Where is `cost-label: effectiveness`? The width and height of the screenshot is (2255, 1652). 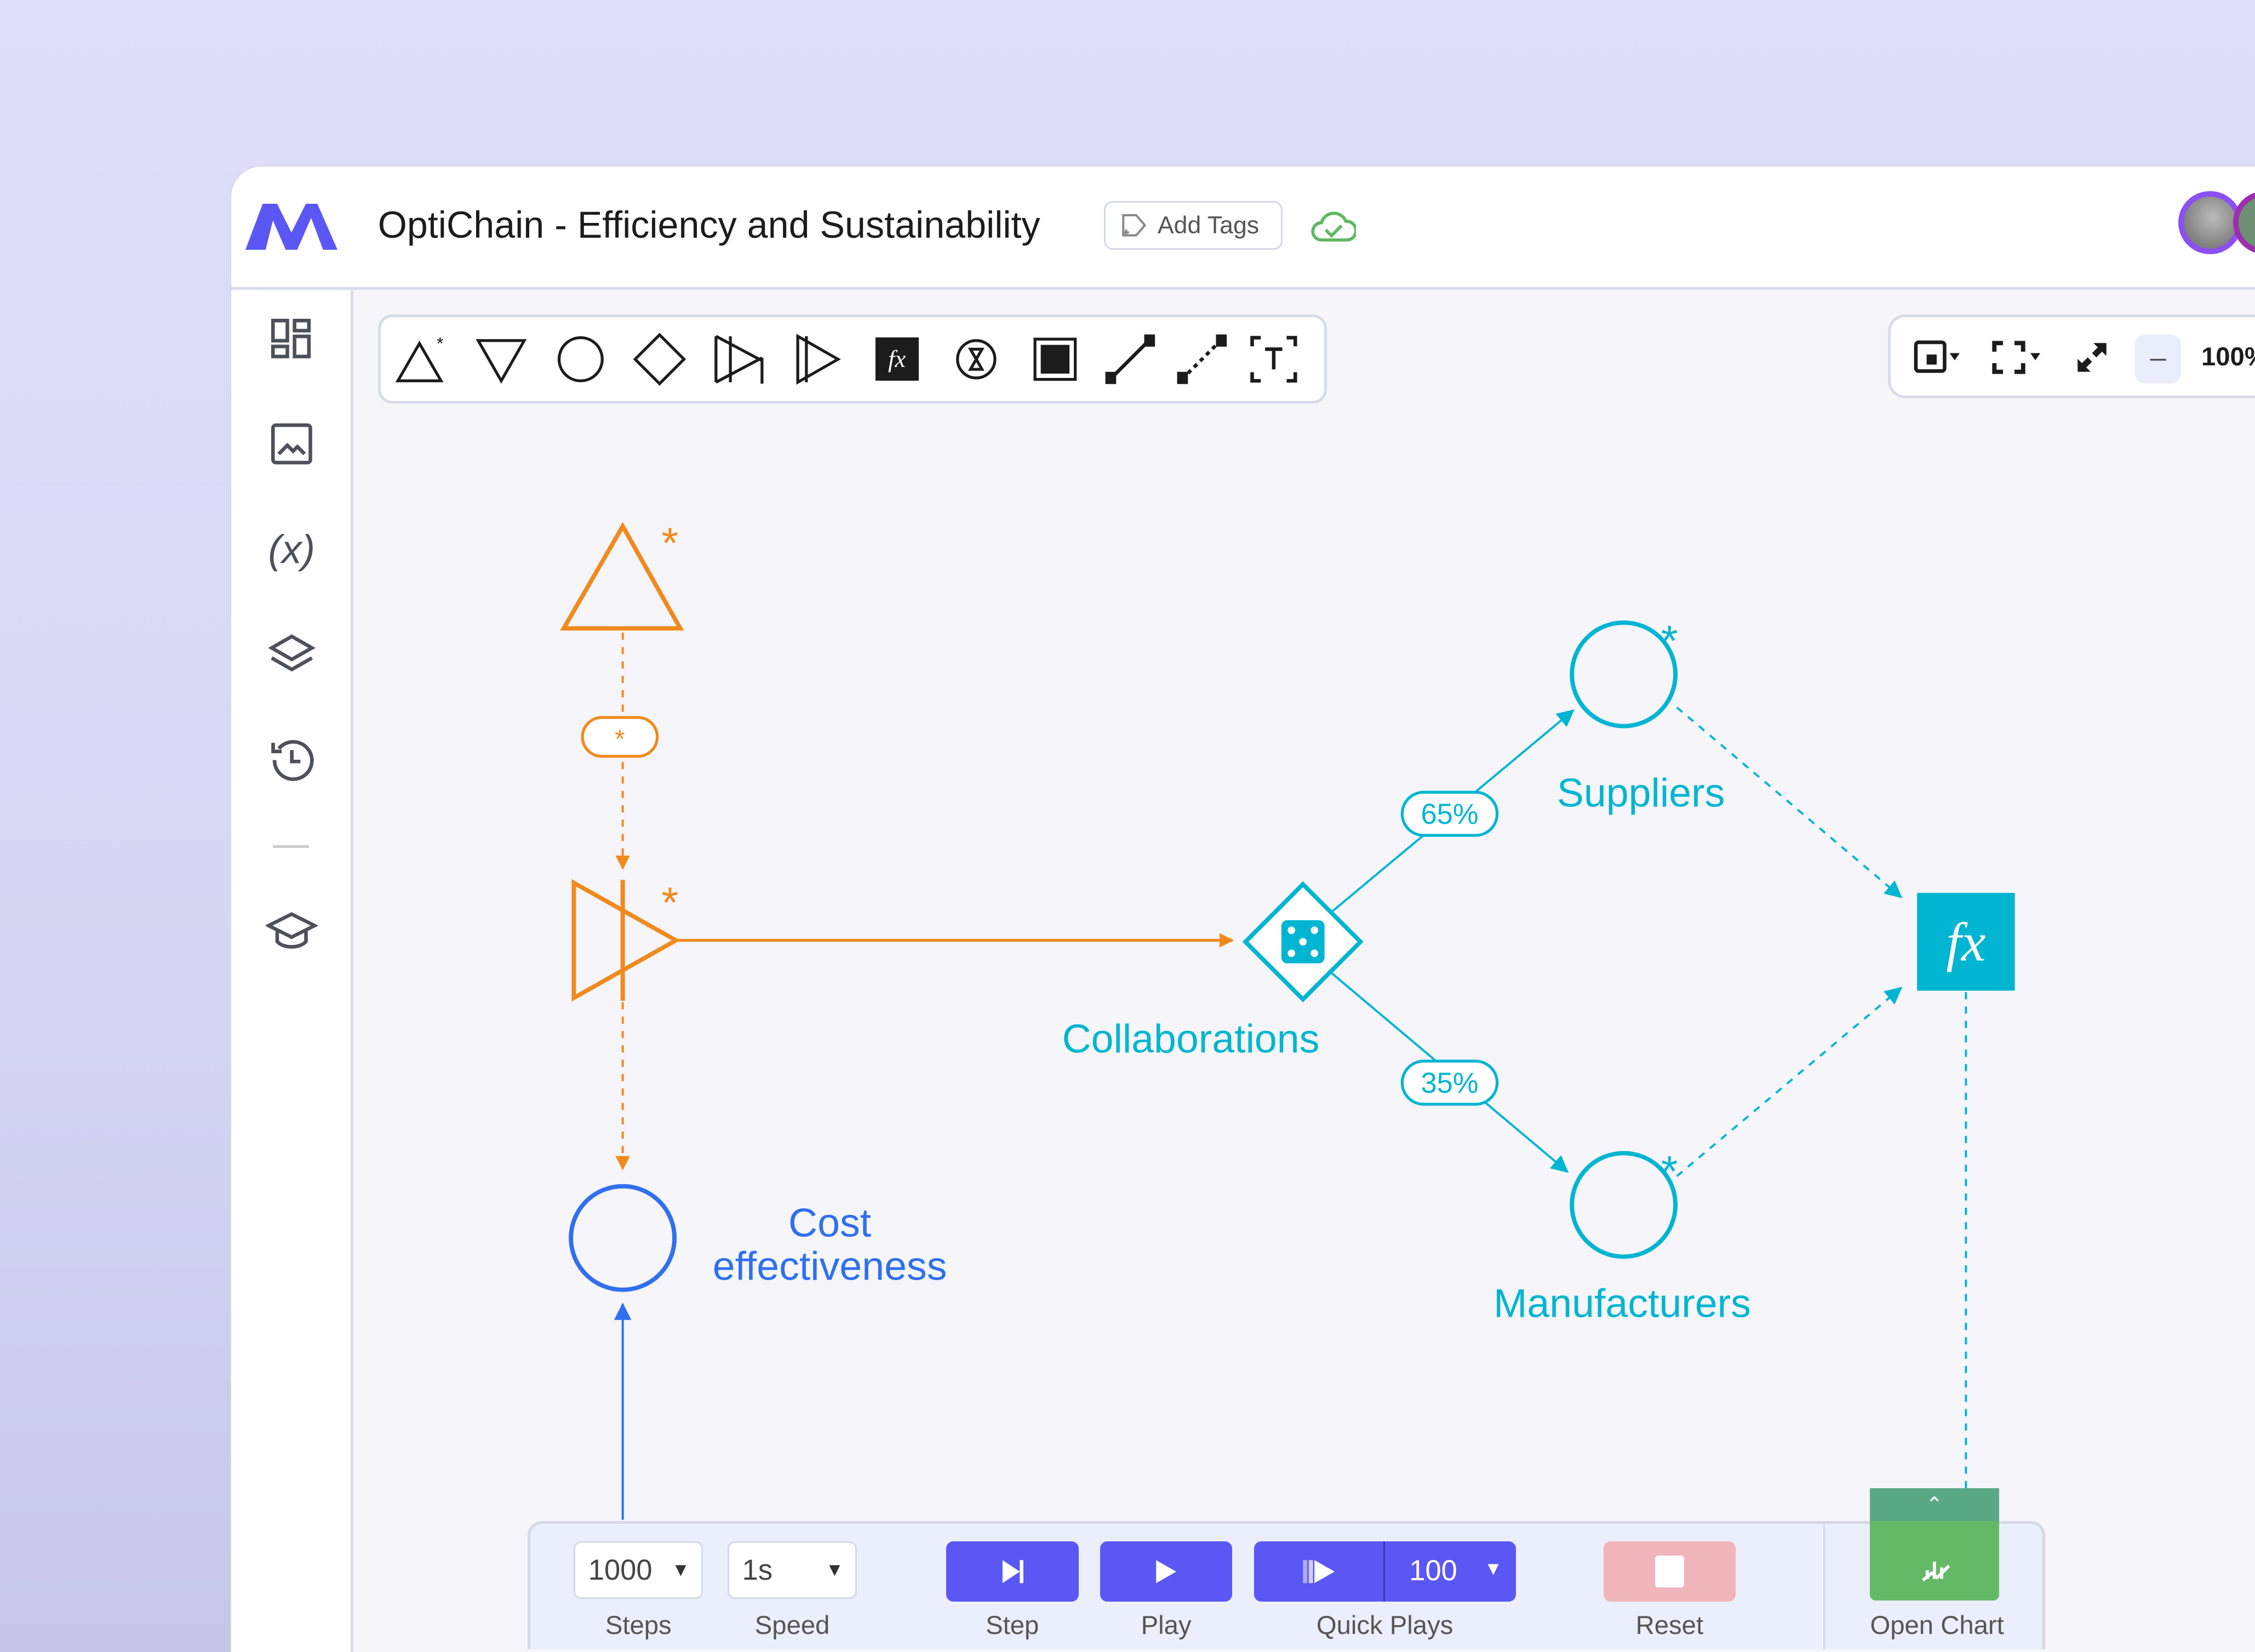 cost-label: effectiveness is located at coordinates (830, 1265).